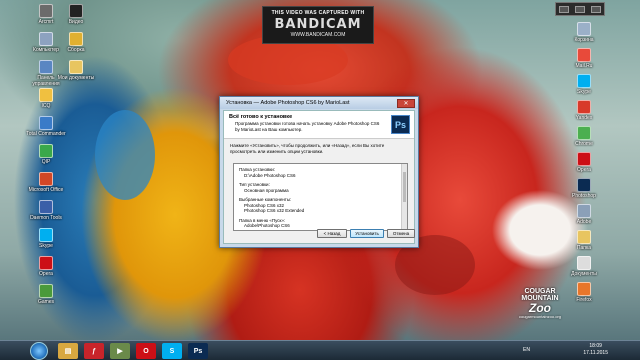 This screenshot has height=360, width=640. I want to click on build-icon, so click(76, 39).